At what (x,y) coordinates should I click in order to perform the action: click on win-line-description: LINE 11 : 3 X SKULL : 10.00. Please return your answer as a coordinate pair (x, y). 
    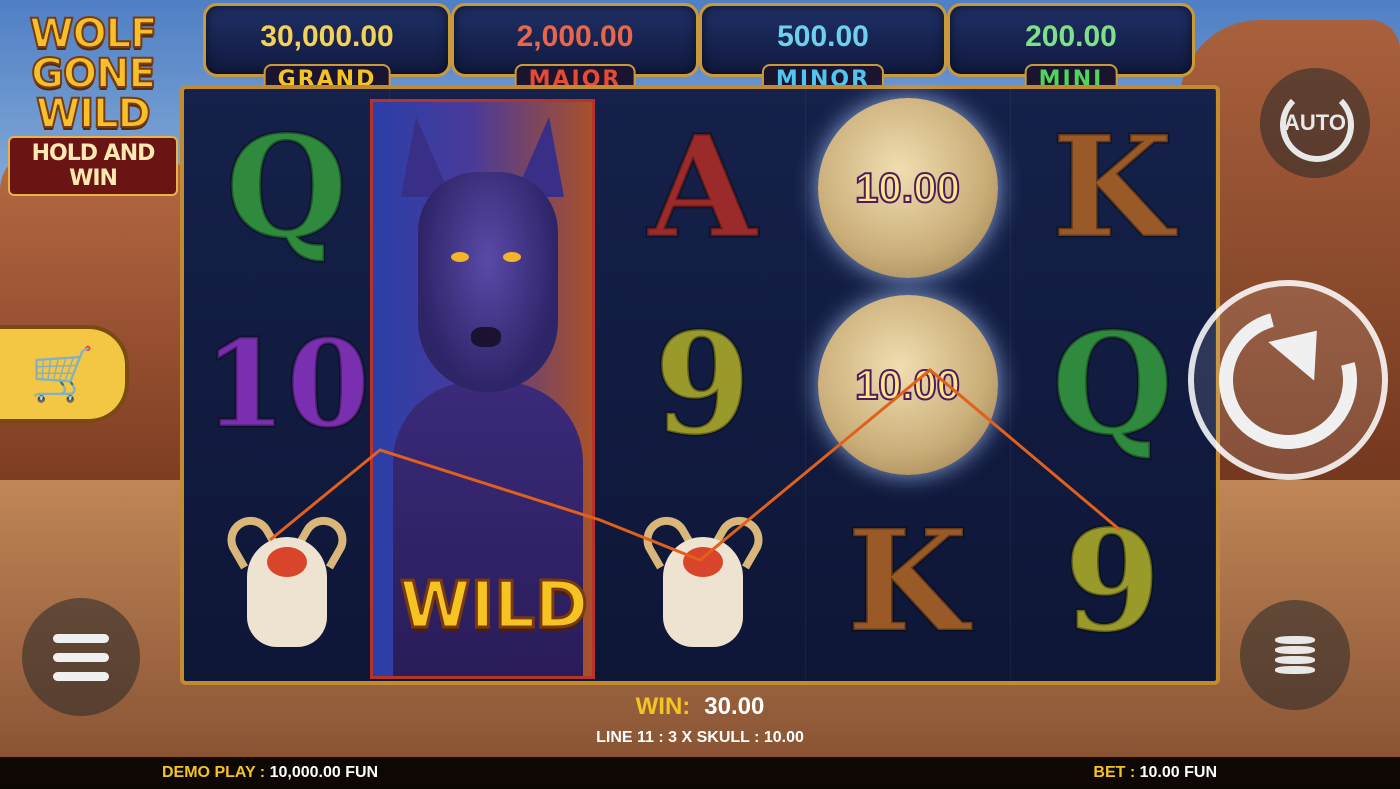
    Looking at the image, I should click on (700, 737).